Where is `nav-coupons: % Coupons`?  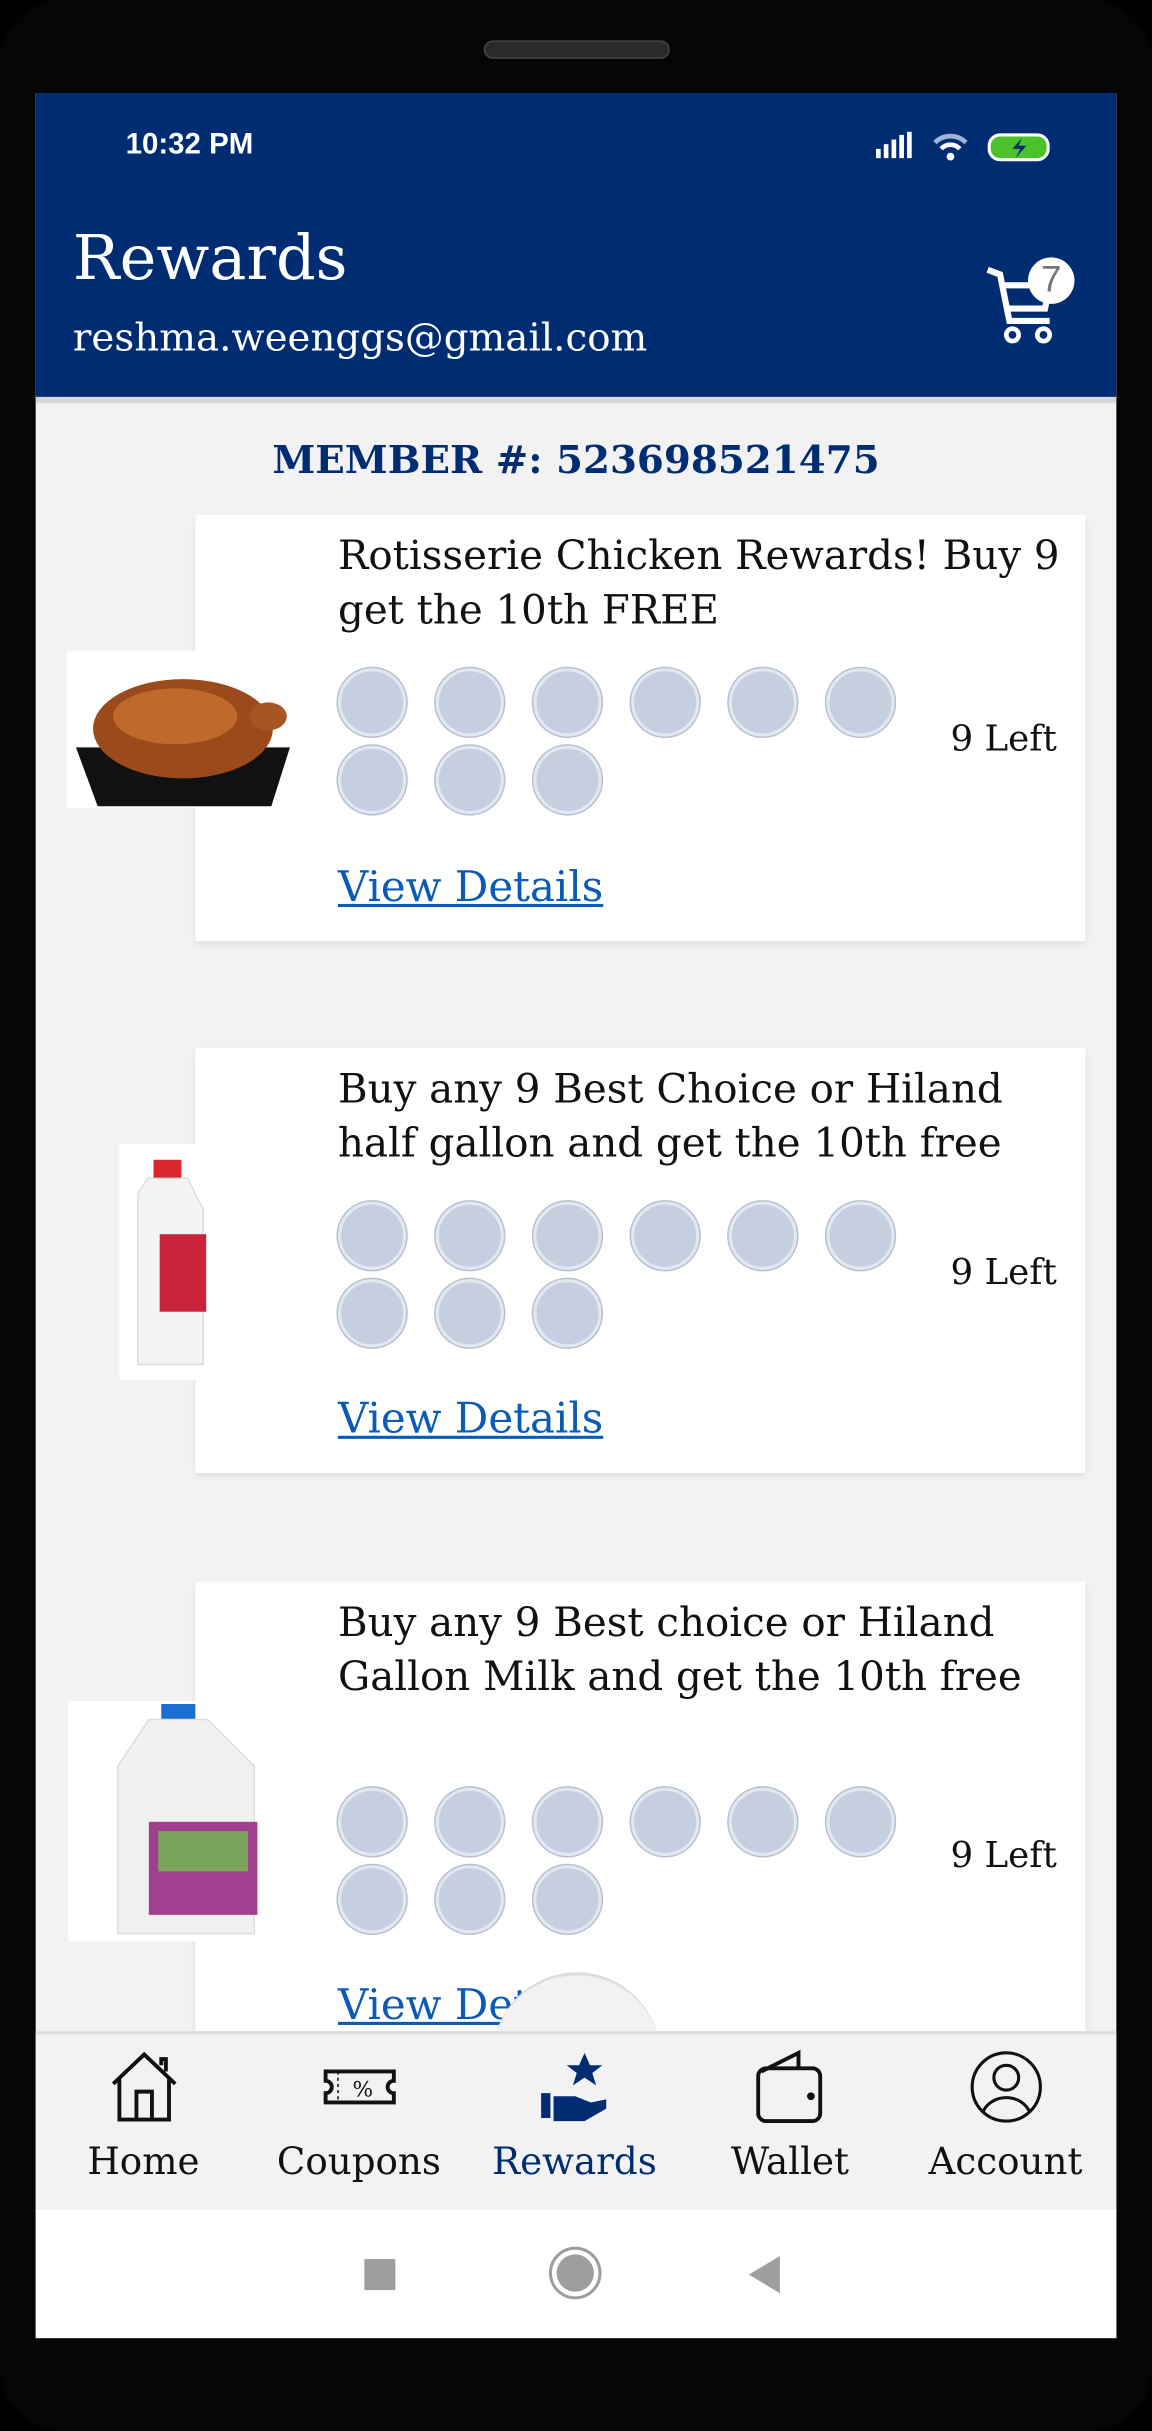 nav-coupons: % Coupons is located at coordinates (359, 2116).